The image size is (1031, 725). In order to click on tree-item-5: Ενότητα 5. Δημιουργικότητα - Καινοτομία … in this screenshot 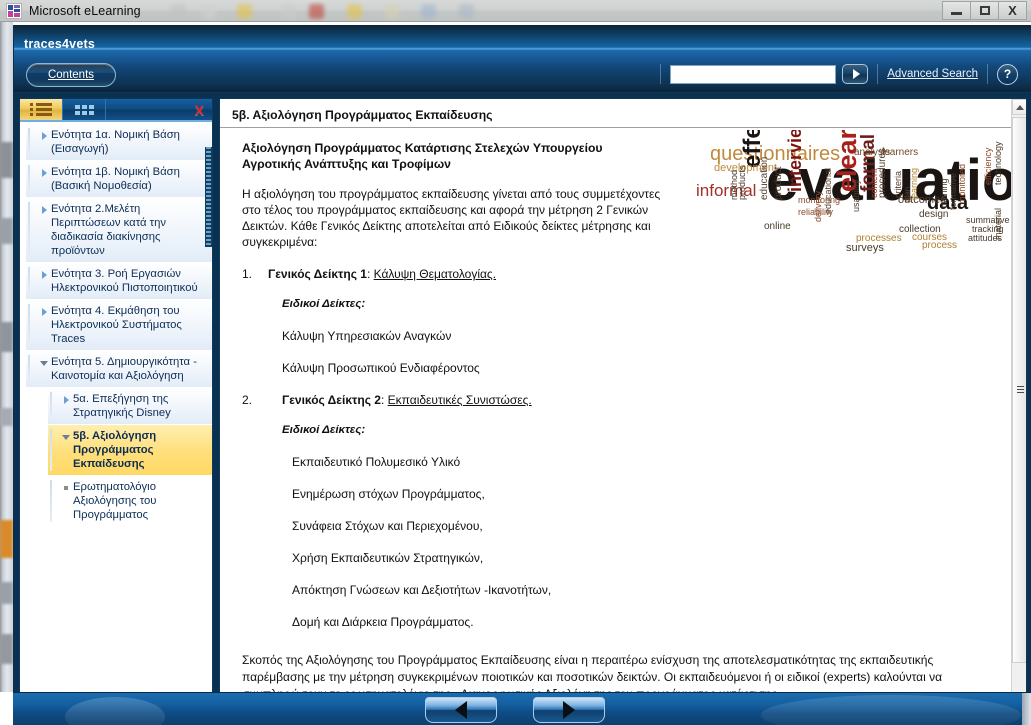, I will do `click(119, 369)`.